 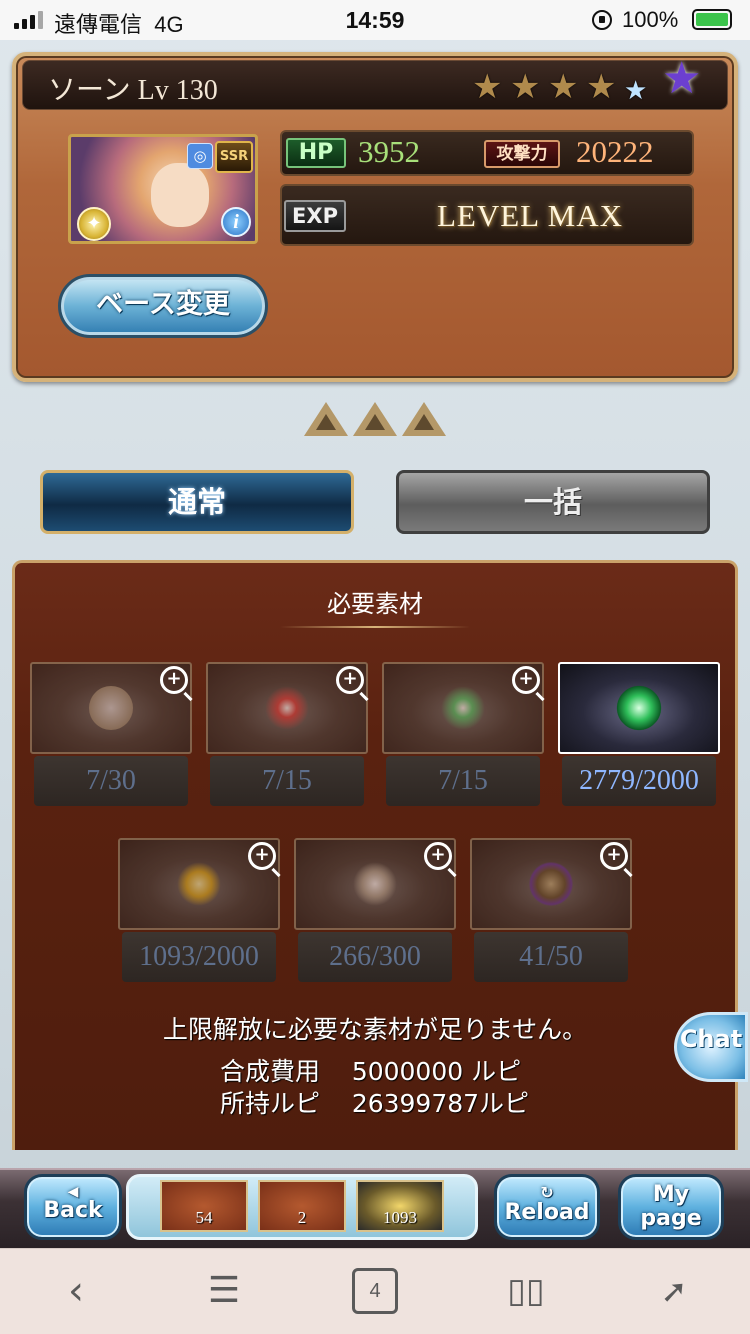 I want to click on mypage-label-line2: page, so click(x=671, y=1218).